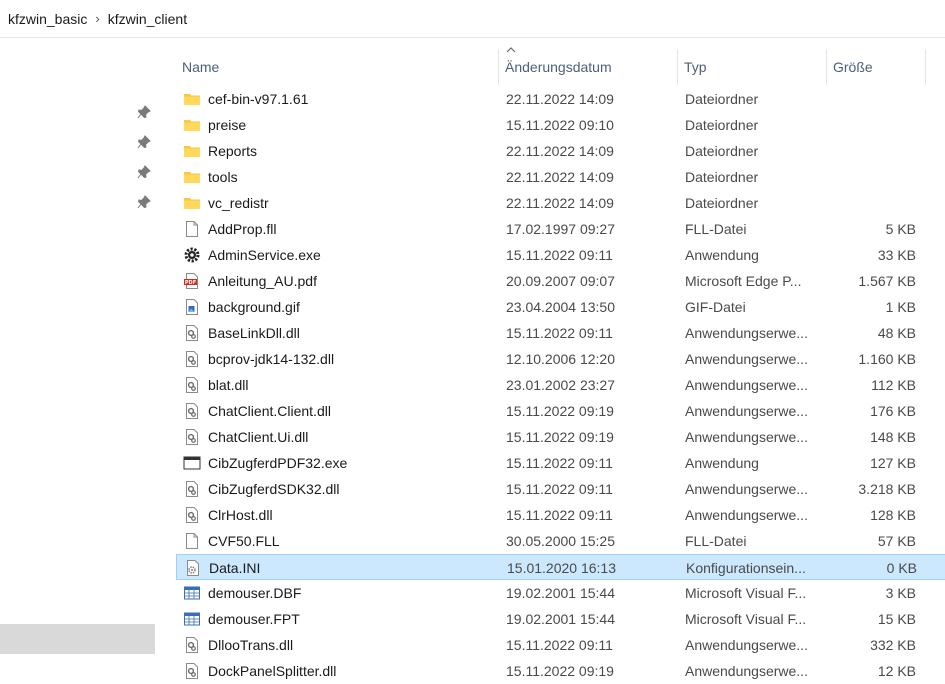  Describe the element at coordinates (244, 541) in the screenshot. I see `file-name: CVF50.FLL` at that location.